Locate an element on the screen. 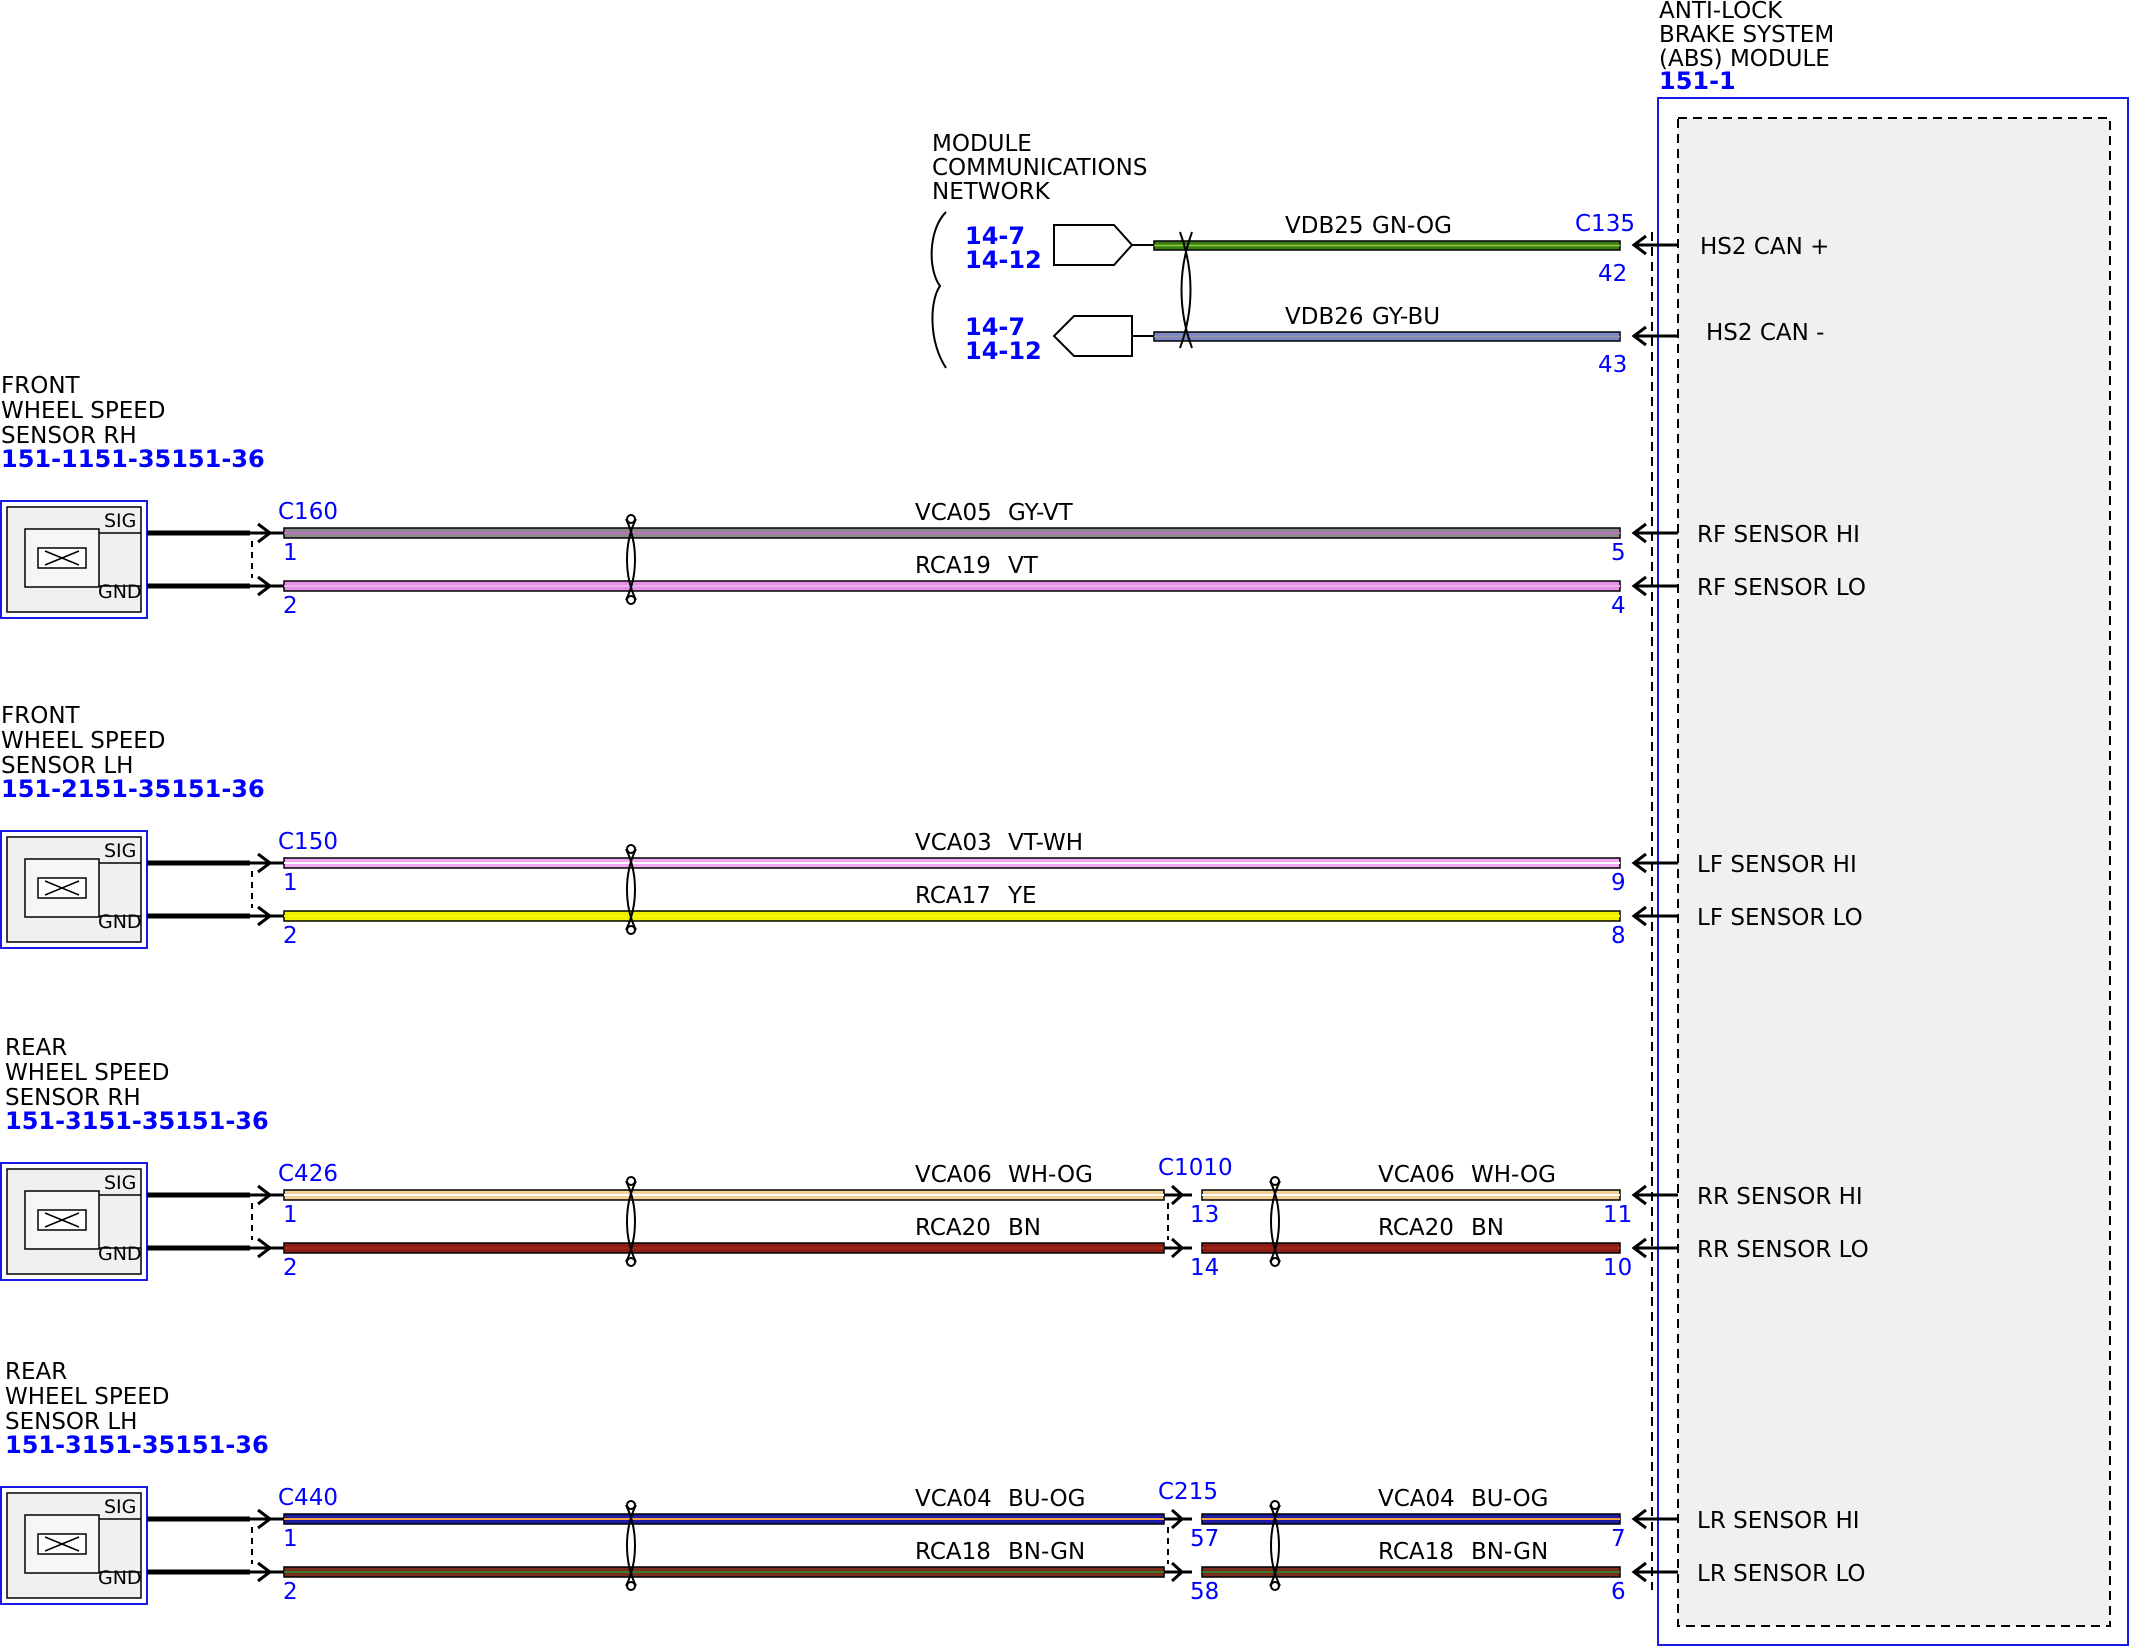  module-pin-name: LR SENSOR LO is located at coordinates (1781, 1574).